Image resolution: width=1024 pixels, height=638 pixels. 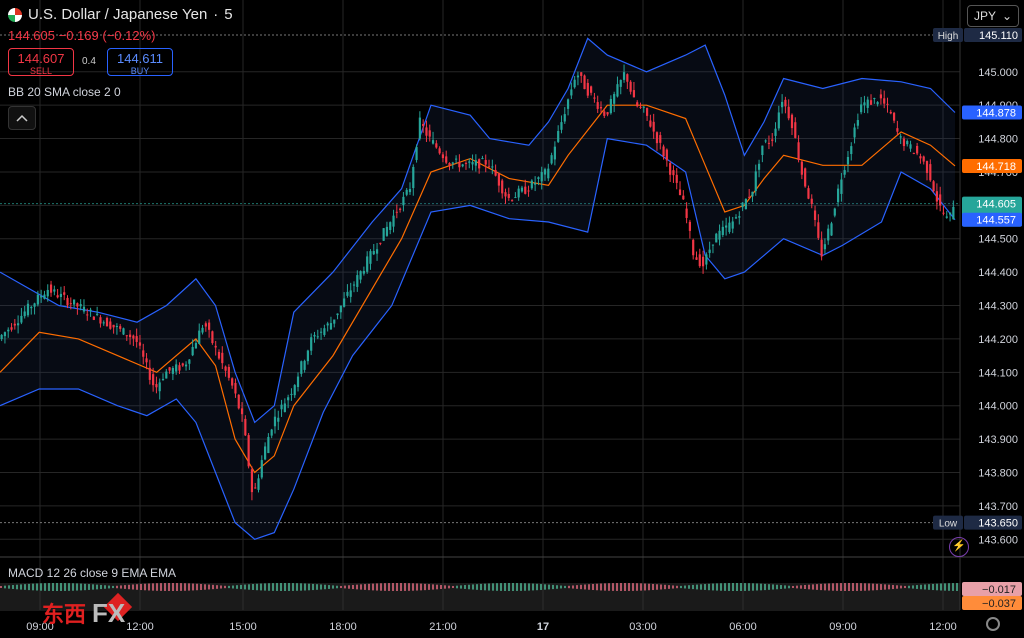 I want to click on low-label: Low, so click(x=948, y=524).